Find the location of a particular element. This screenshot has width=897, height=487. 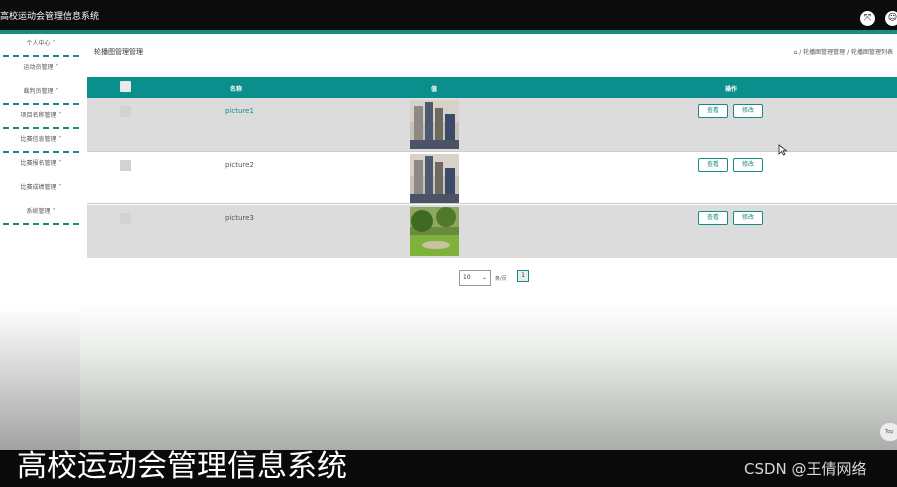

scroll-to-top-button: Top is located at coordinates (888, 432).